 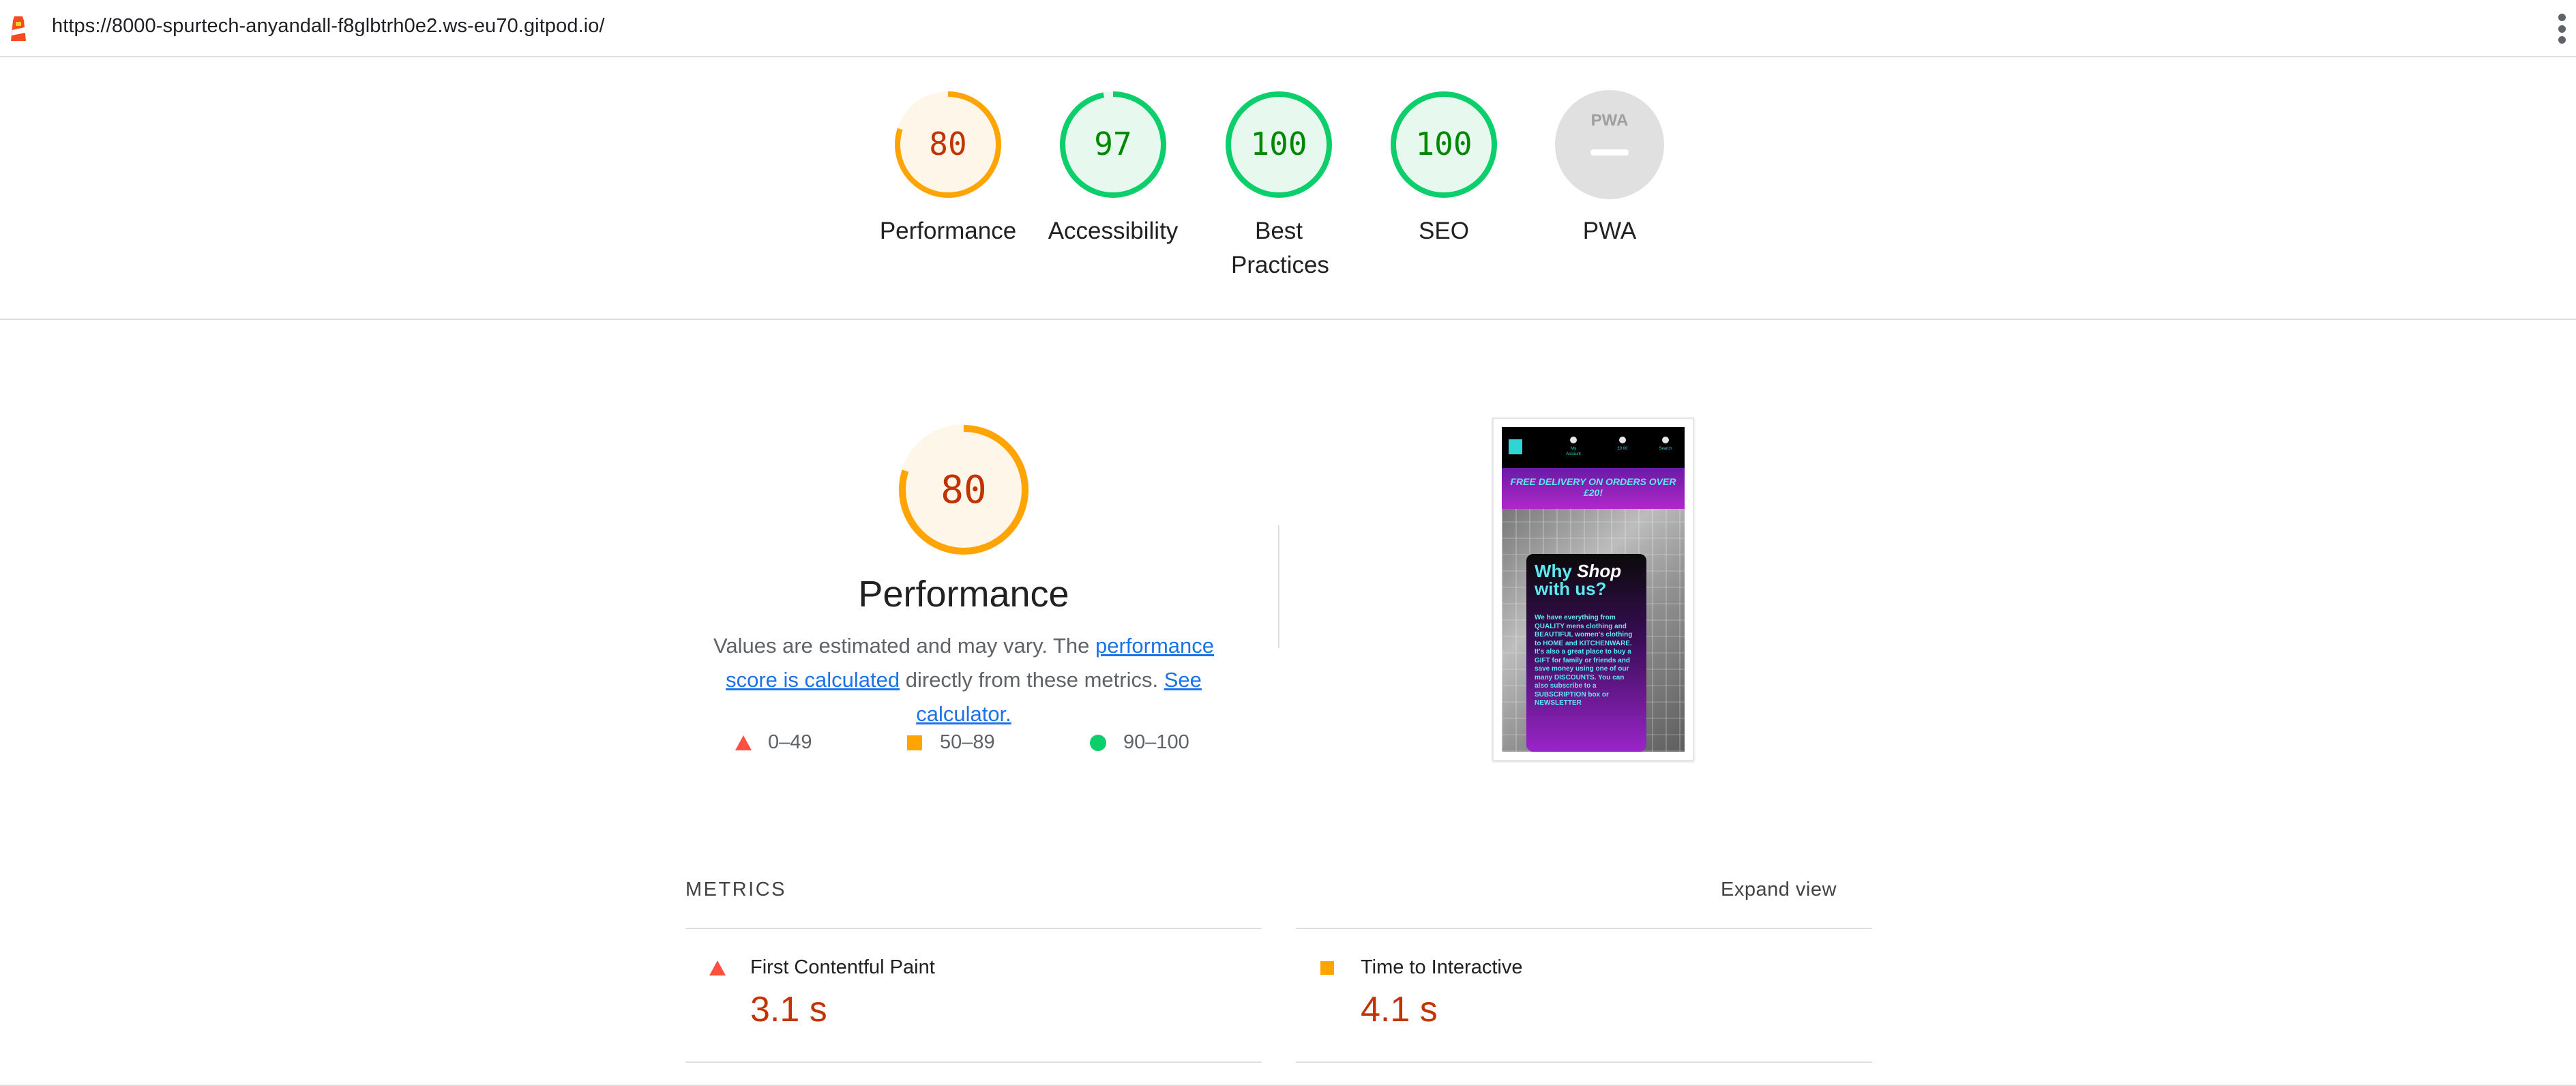 What do you see at coordinates (1593, 448) in the screenshot?
I see `screenshot-nav: My Account £0.00 Search` at bounding box center [1593, 448].